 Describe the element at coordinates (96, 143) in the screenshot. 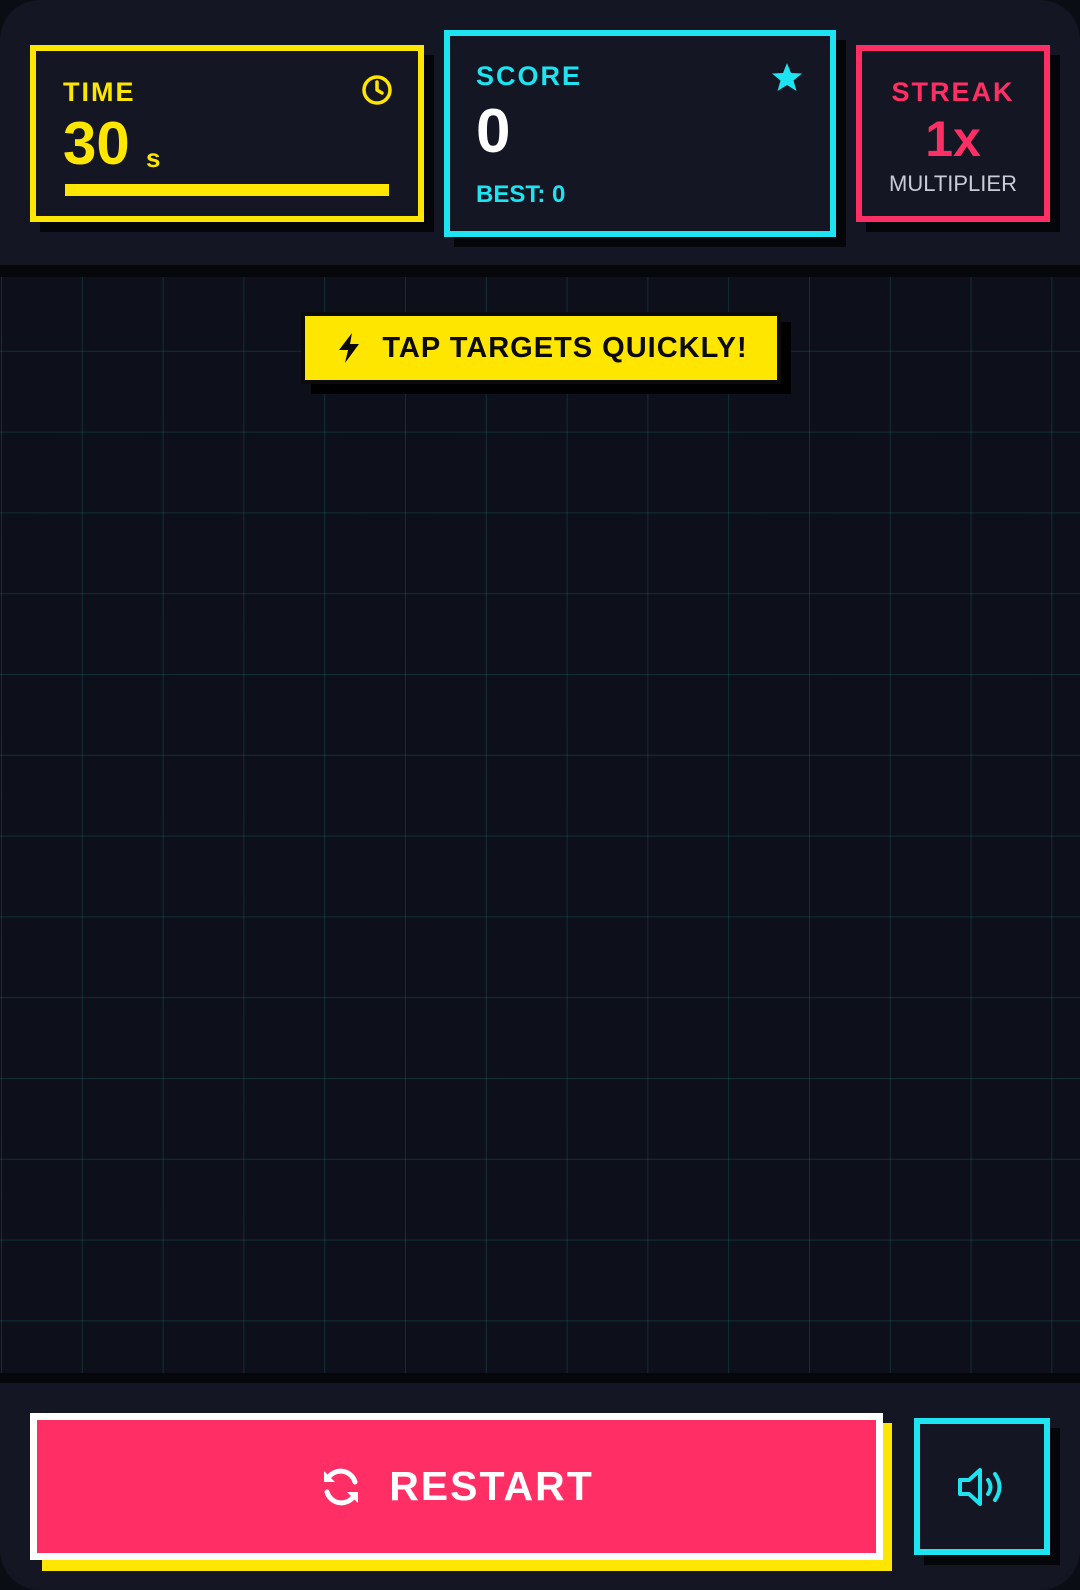

I see `time-value: 30` at that location.